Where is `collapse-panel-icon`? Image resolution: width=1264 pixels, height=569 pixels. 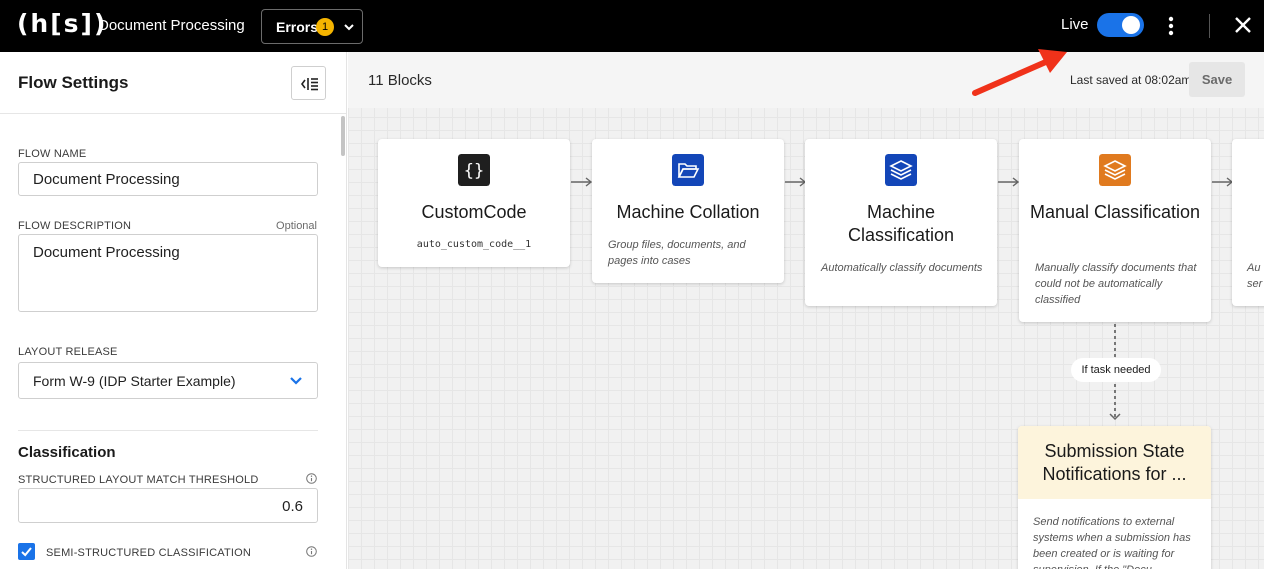 collapse-panel-icon is located at coordinates (309, 84).